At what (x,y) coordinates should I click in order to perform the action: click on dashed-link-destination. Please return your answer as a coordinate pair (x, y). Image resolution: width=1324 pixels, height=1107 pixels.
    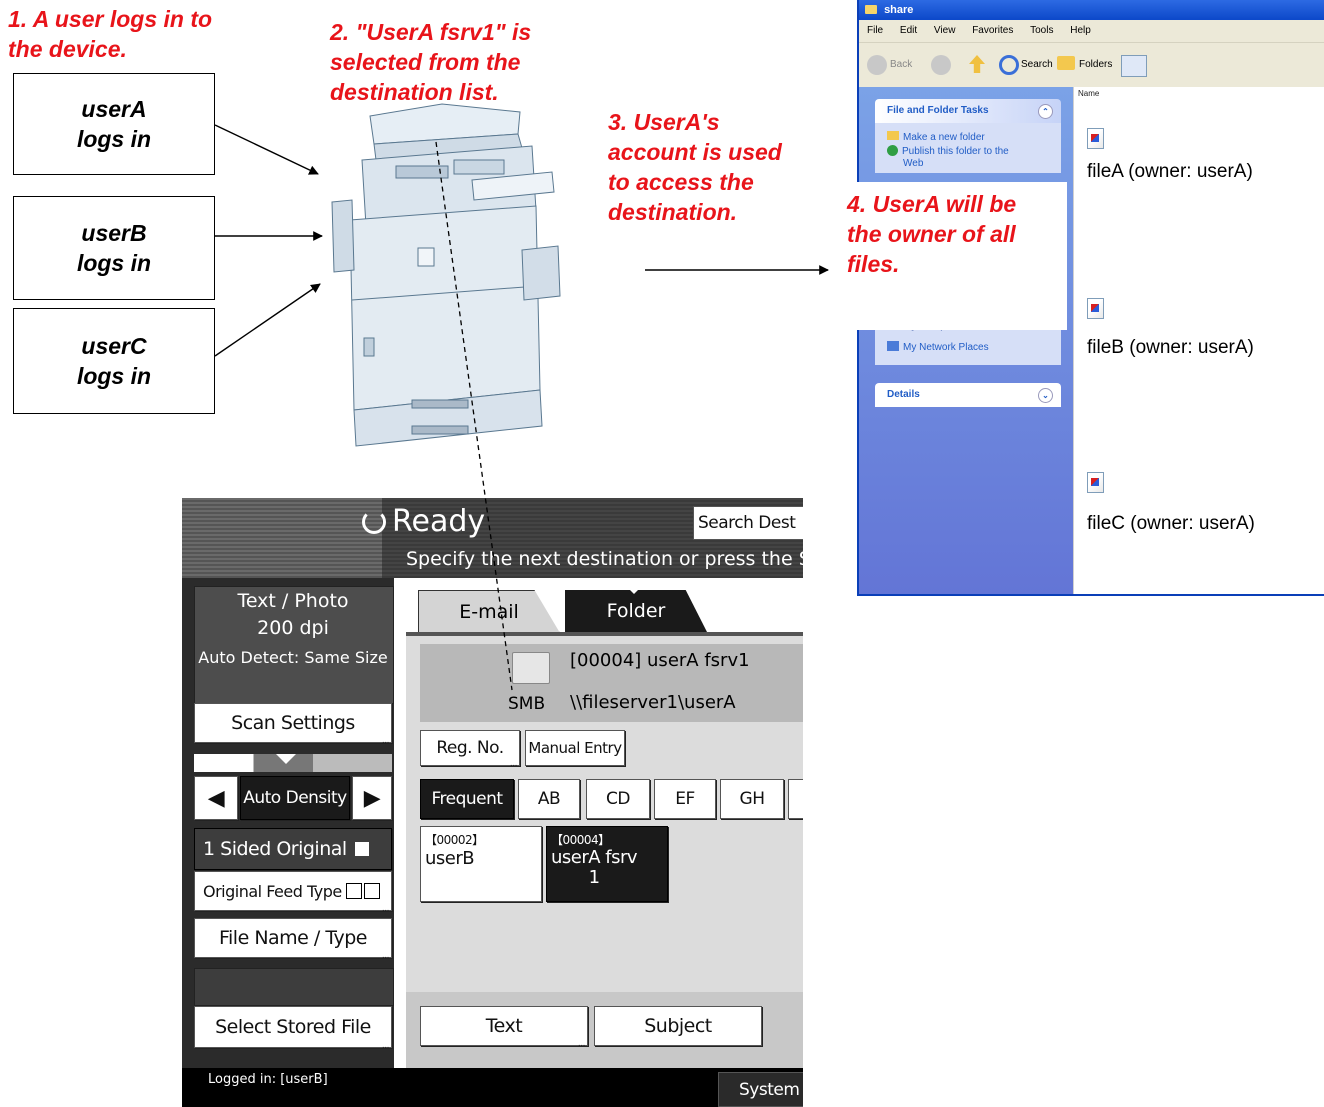
    Looking at the image, I should click on (474, 416).